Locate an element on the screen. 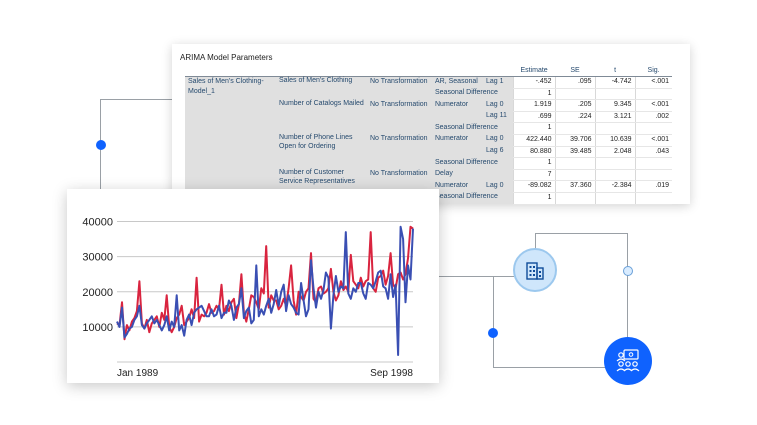 This screenshot has width=757, height=425. t-cell: 9.345 is located at coordinates (615, 105).